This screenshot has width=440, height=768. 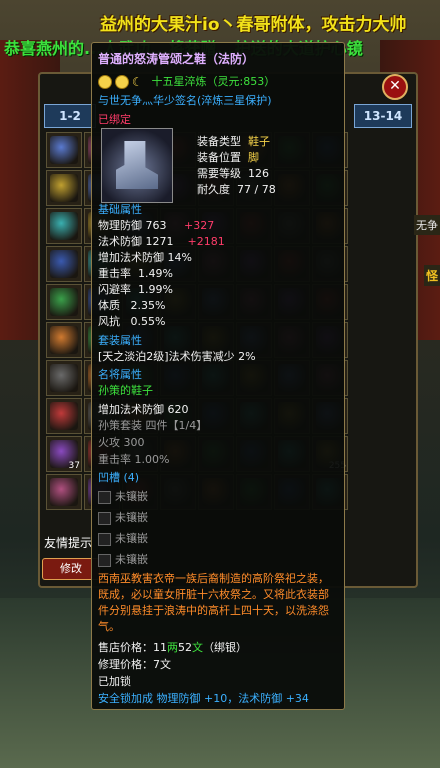 I want to click on attr-mag-def-pct: 增加法术防御 14%, so click(x=145, y=257).